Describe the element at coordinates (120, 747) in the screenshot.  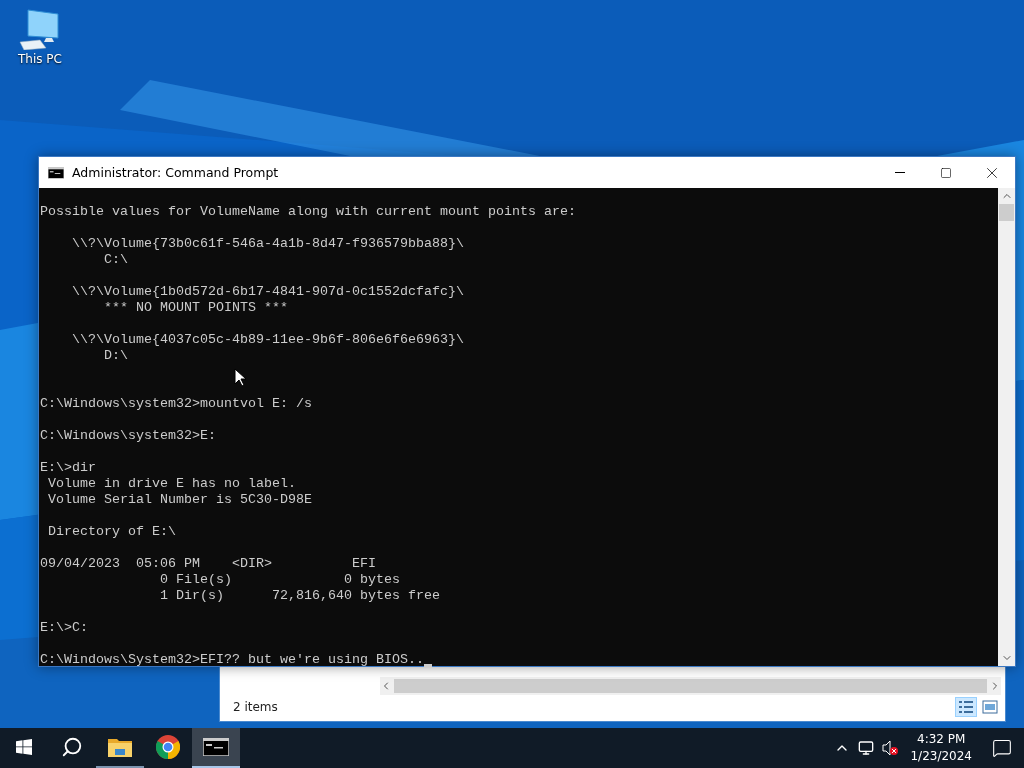
I see `folder-icon` at that location.